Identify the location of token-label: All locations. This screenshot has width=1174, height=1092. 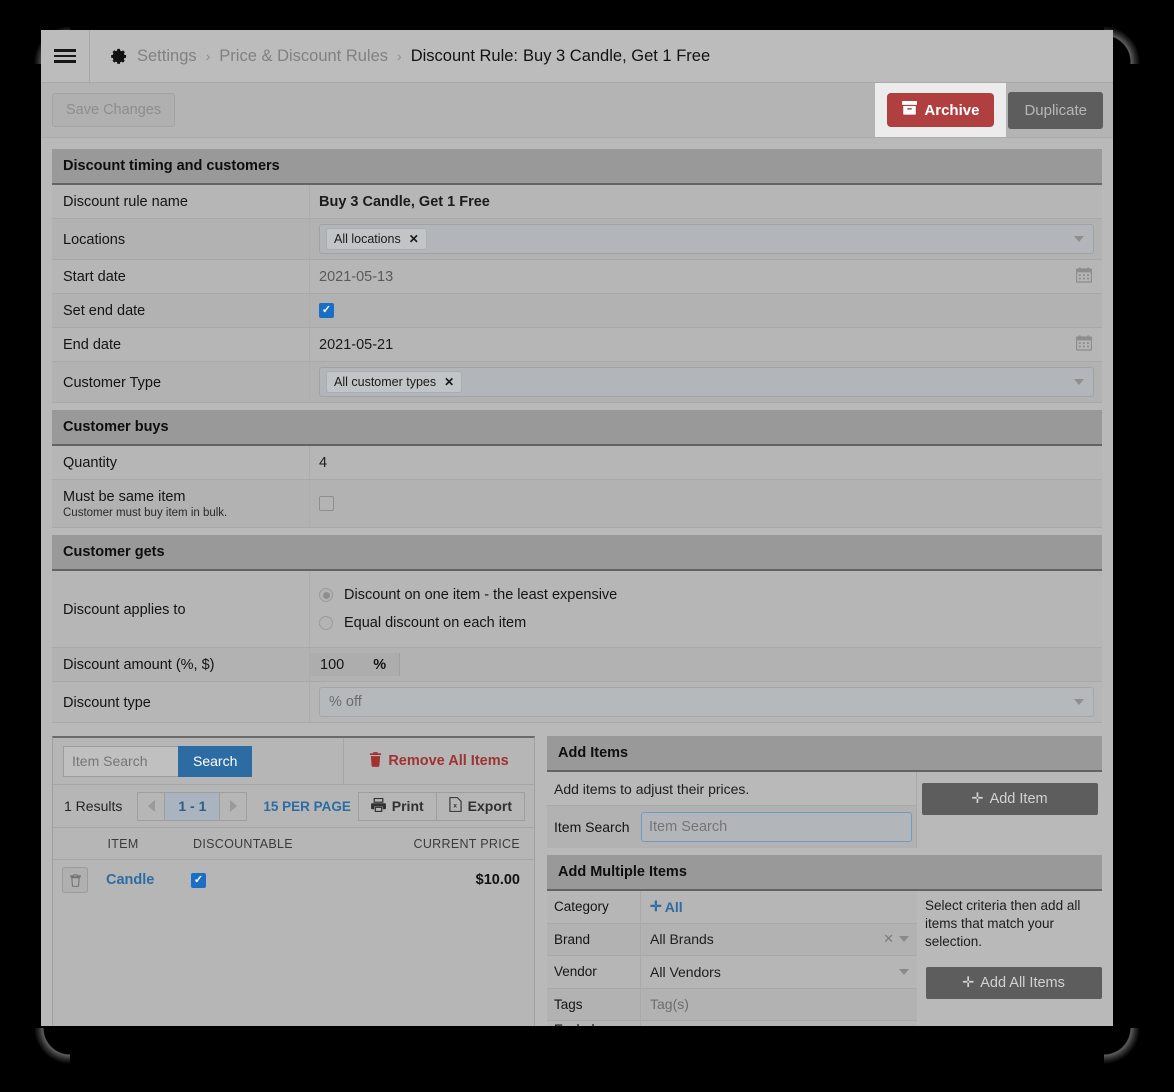
(367, 239).